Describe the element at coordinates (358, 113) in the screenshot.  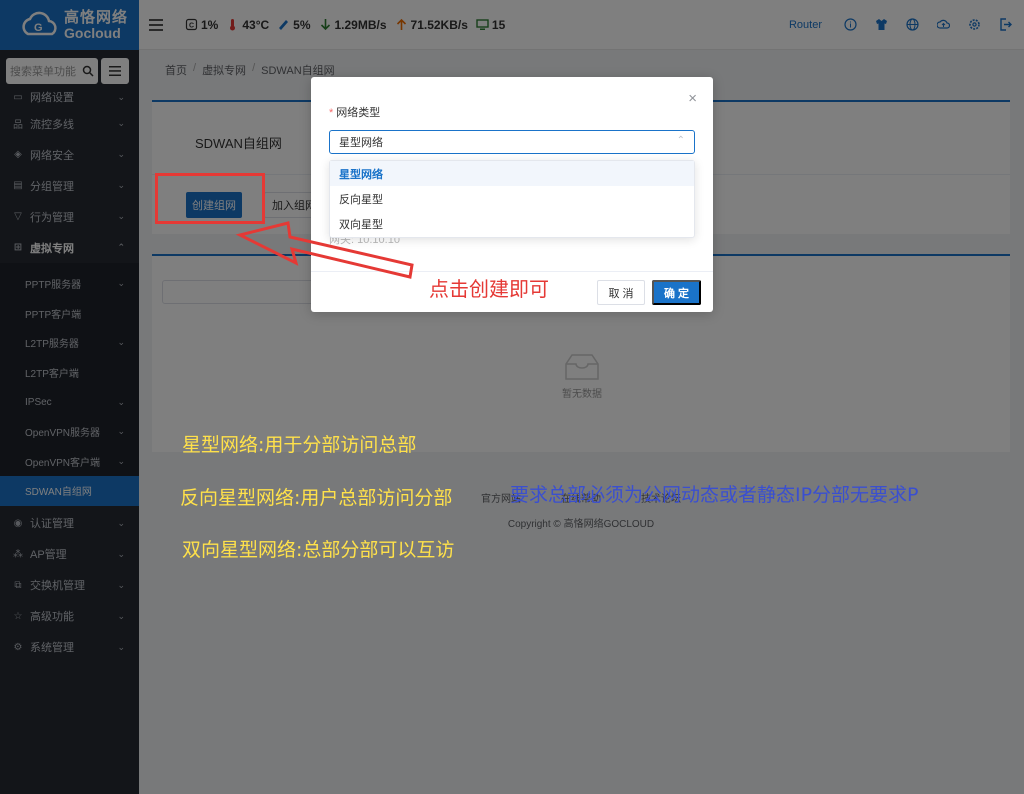
I see `network-type-label-text: 网络类型` at that location.